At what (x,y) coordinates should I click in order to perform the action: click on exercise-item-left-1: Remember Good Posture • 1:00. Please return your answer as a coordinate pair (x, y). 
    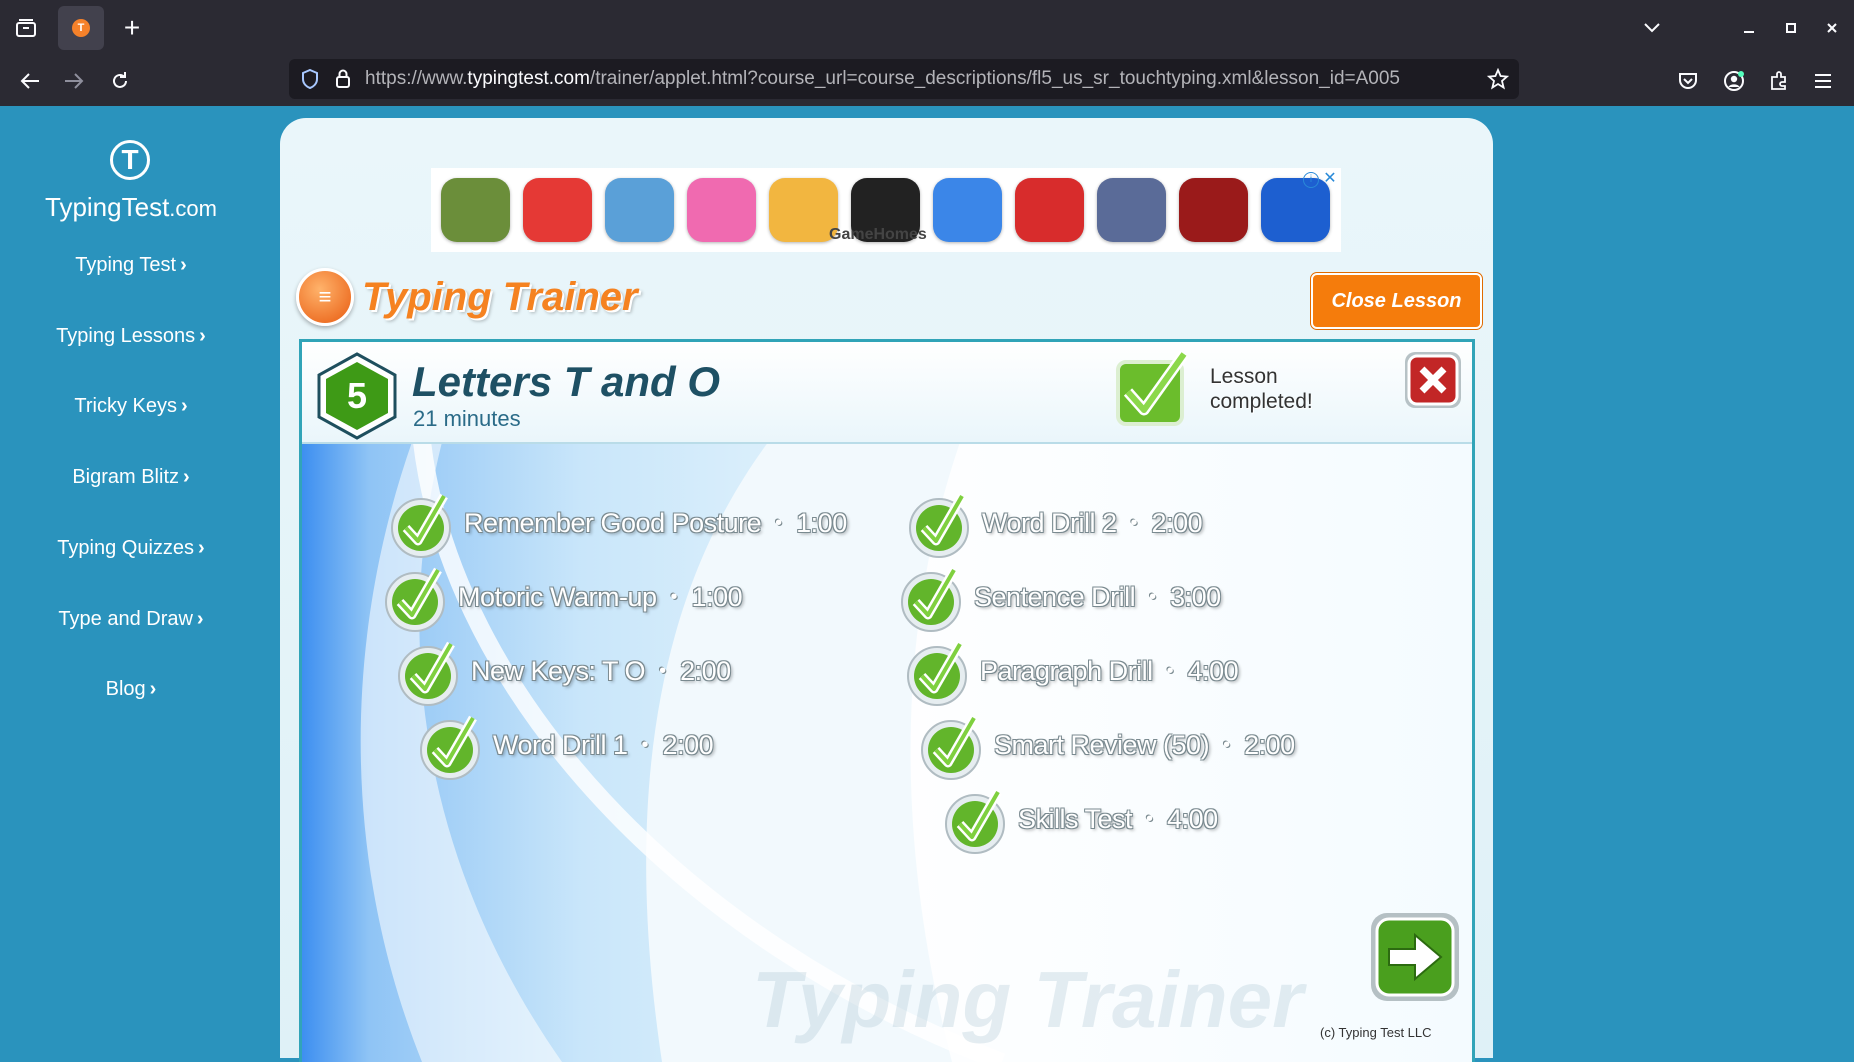
    Looking at the image, I should click on (617, 523).